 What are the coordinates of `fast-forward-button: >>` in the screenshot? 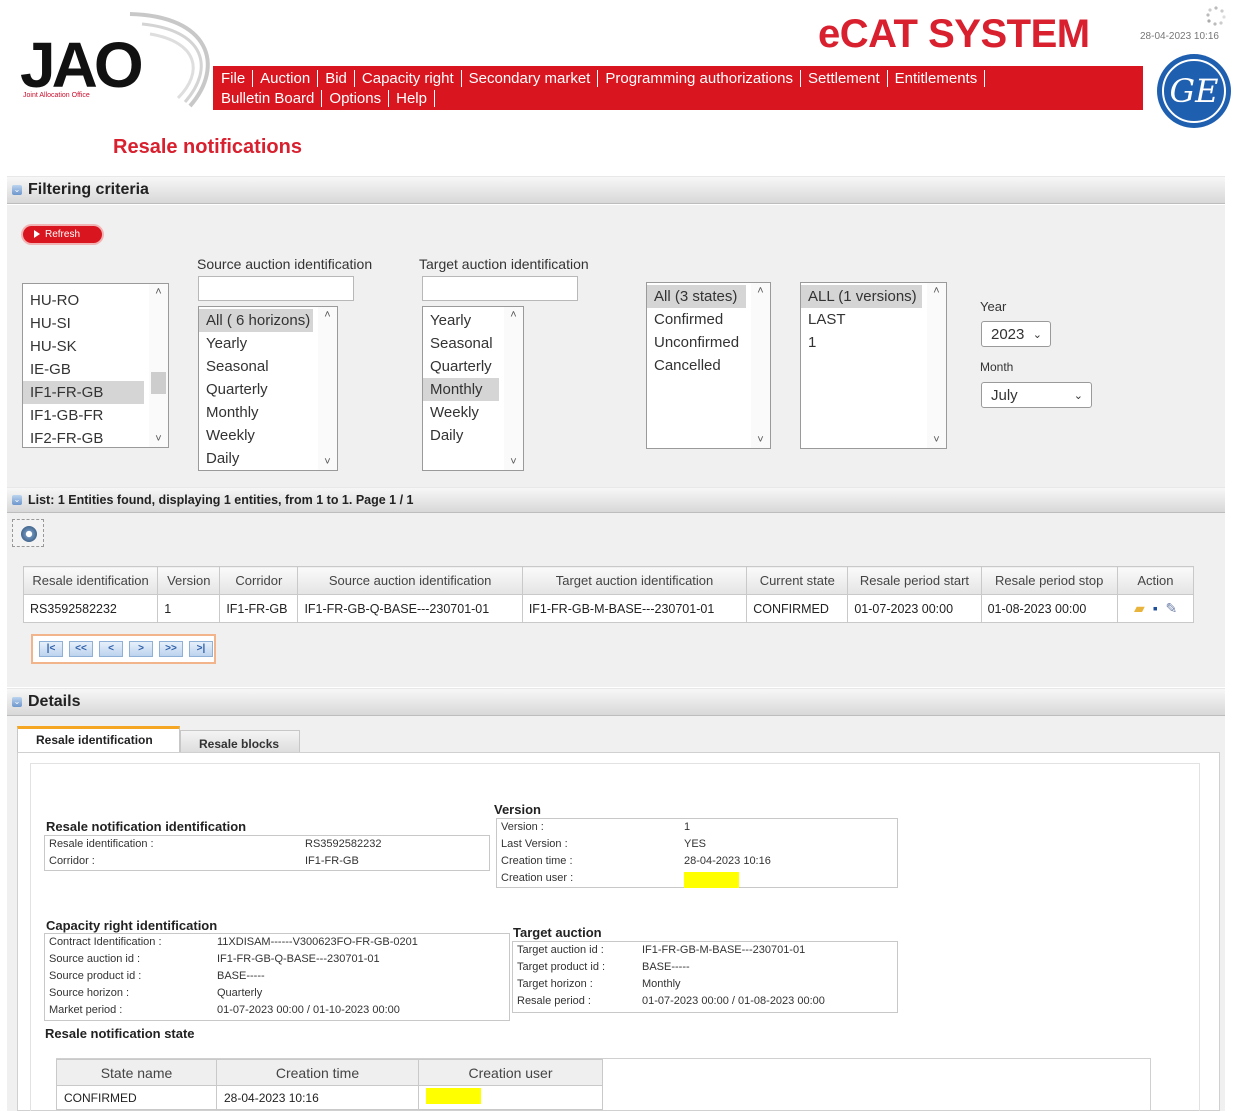 It's located at (171, 649).